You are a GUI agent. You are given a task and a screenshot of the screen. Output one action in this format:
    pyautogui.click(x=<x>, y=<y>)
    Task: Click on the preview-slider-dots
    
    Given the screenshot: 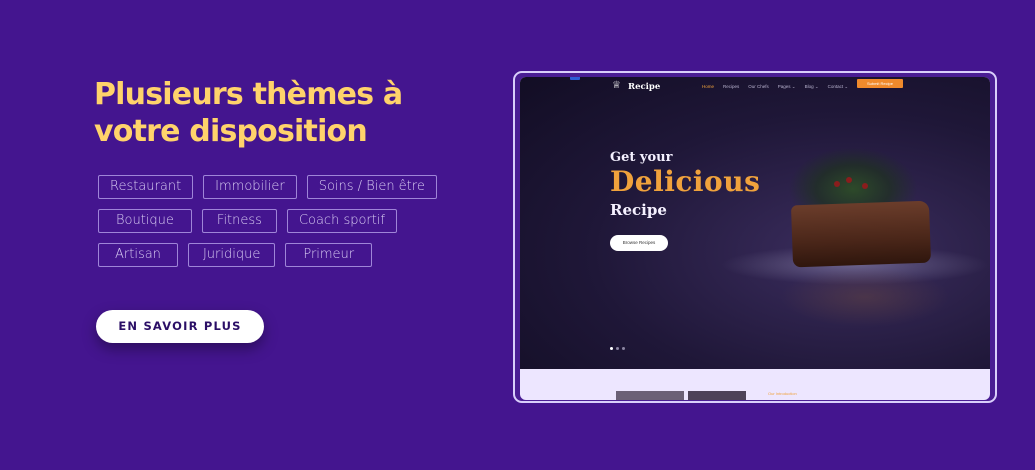 What is the action you would take?
    pyautogui.click(x=617, y=348)
    